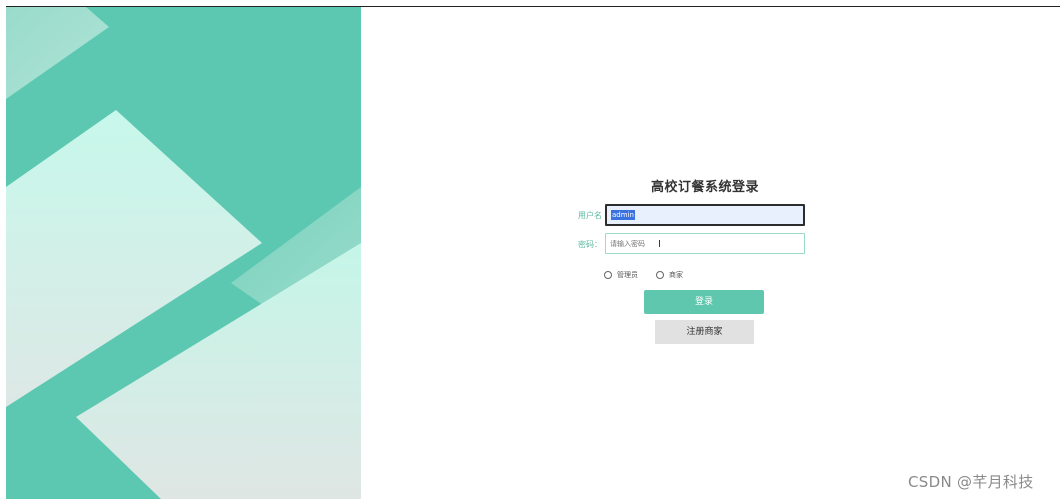  What do you see at coordinates (705, 243) in the screenshot?
I see `password-input` at bounding box center [705, 243].